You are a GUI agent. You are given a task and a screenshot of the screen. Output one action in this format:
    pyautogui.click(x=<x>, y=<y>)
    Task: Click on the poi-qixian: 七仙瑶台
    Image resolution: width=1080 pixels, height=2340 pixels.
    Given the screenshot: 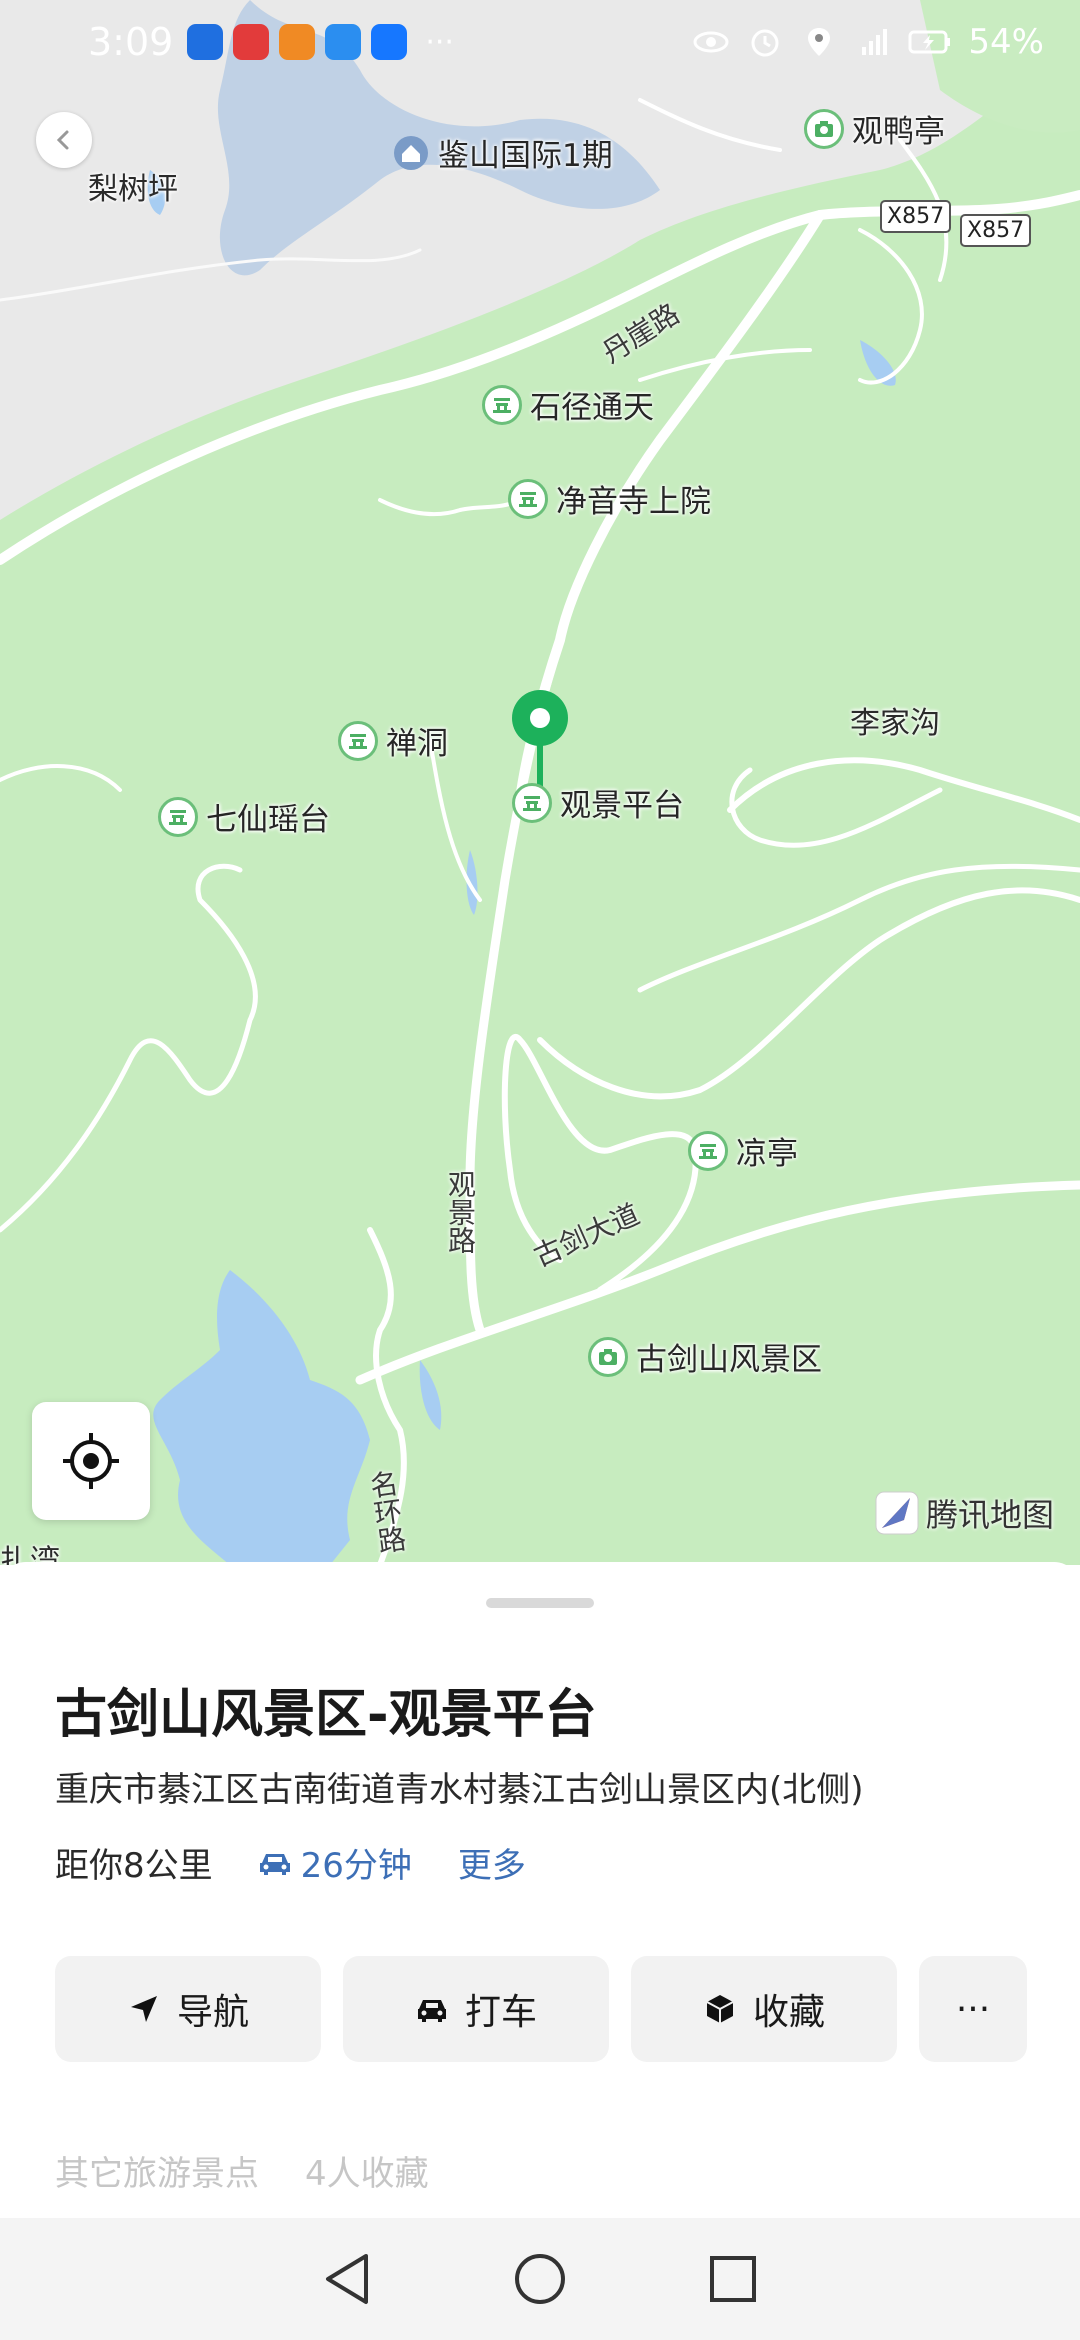 What is the action you would take?
    pyautogui.click(x=244, y=816)
    